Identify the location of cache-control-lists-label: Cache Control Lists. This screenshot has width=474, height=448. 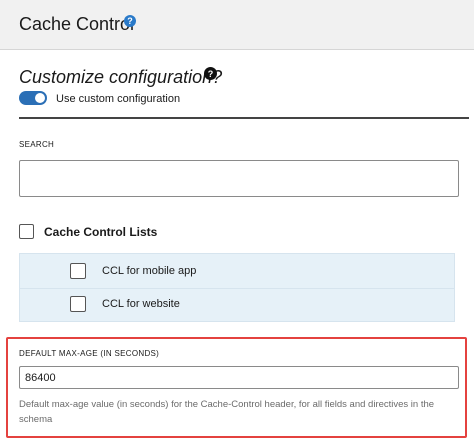
(101, 231).